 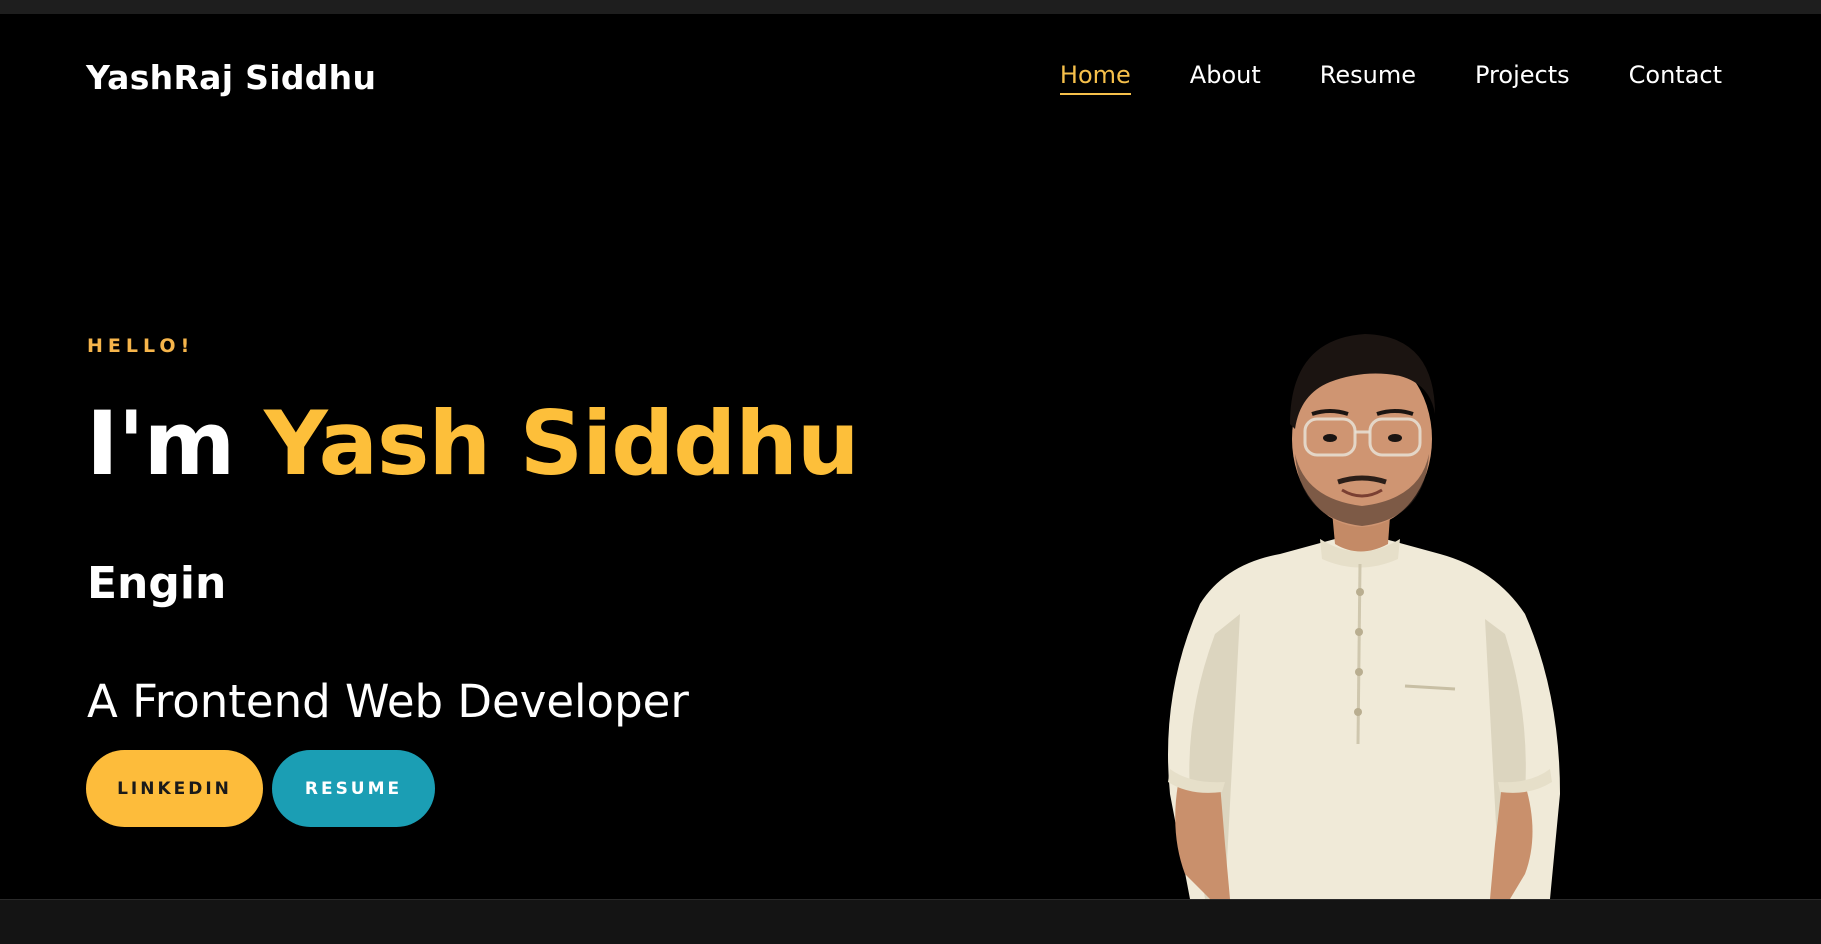 I want to click on nav-home: Home, so click(x=1095, y=78).